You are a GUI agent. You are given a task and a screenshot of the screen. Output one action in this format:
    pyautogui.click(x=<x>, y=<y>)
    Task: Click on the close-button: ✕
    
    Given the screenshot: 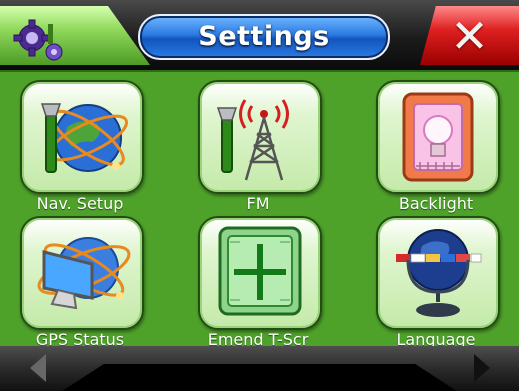 What is the action you would take?
    pyautogui.click(x=469, y=35)
    